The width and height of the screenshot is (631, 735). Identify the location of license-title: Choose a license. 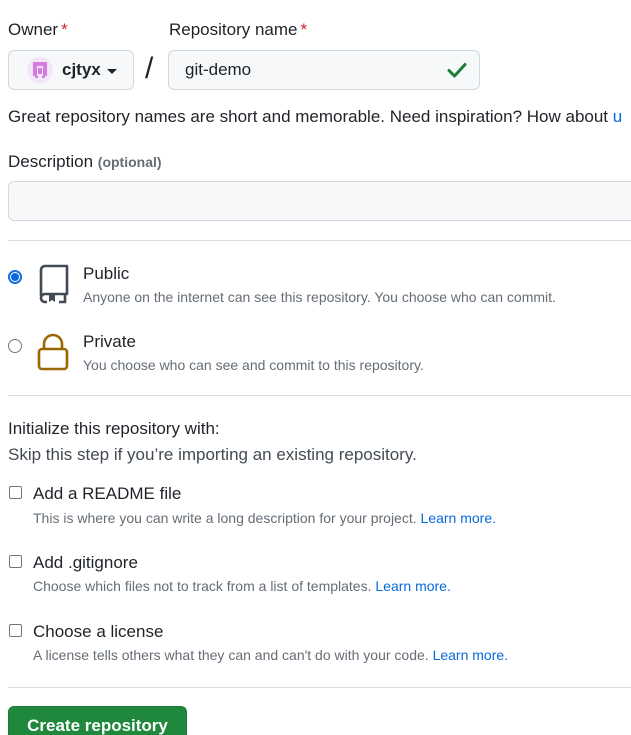
(98, 631).